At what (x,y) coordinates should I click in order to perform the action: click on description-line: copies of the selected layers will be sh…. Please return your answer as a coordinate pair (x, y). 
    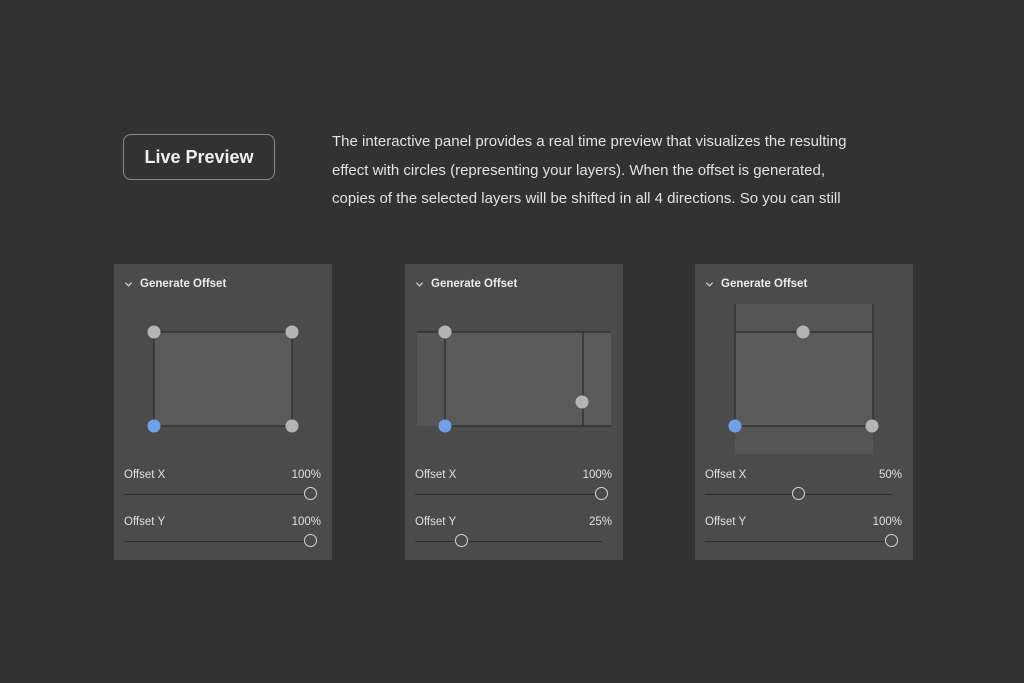
    Looking at the image, I should click on (586, 198).